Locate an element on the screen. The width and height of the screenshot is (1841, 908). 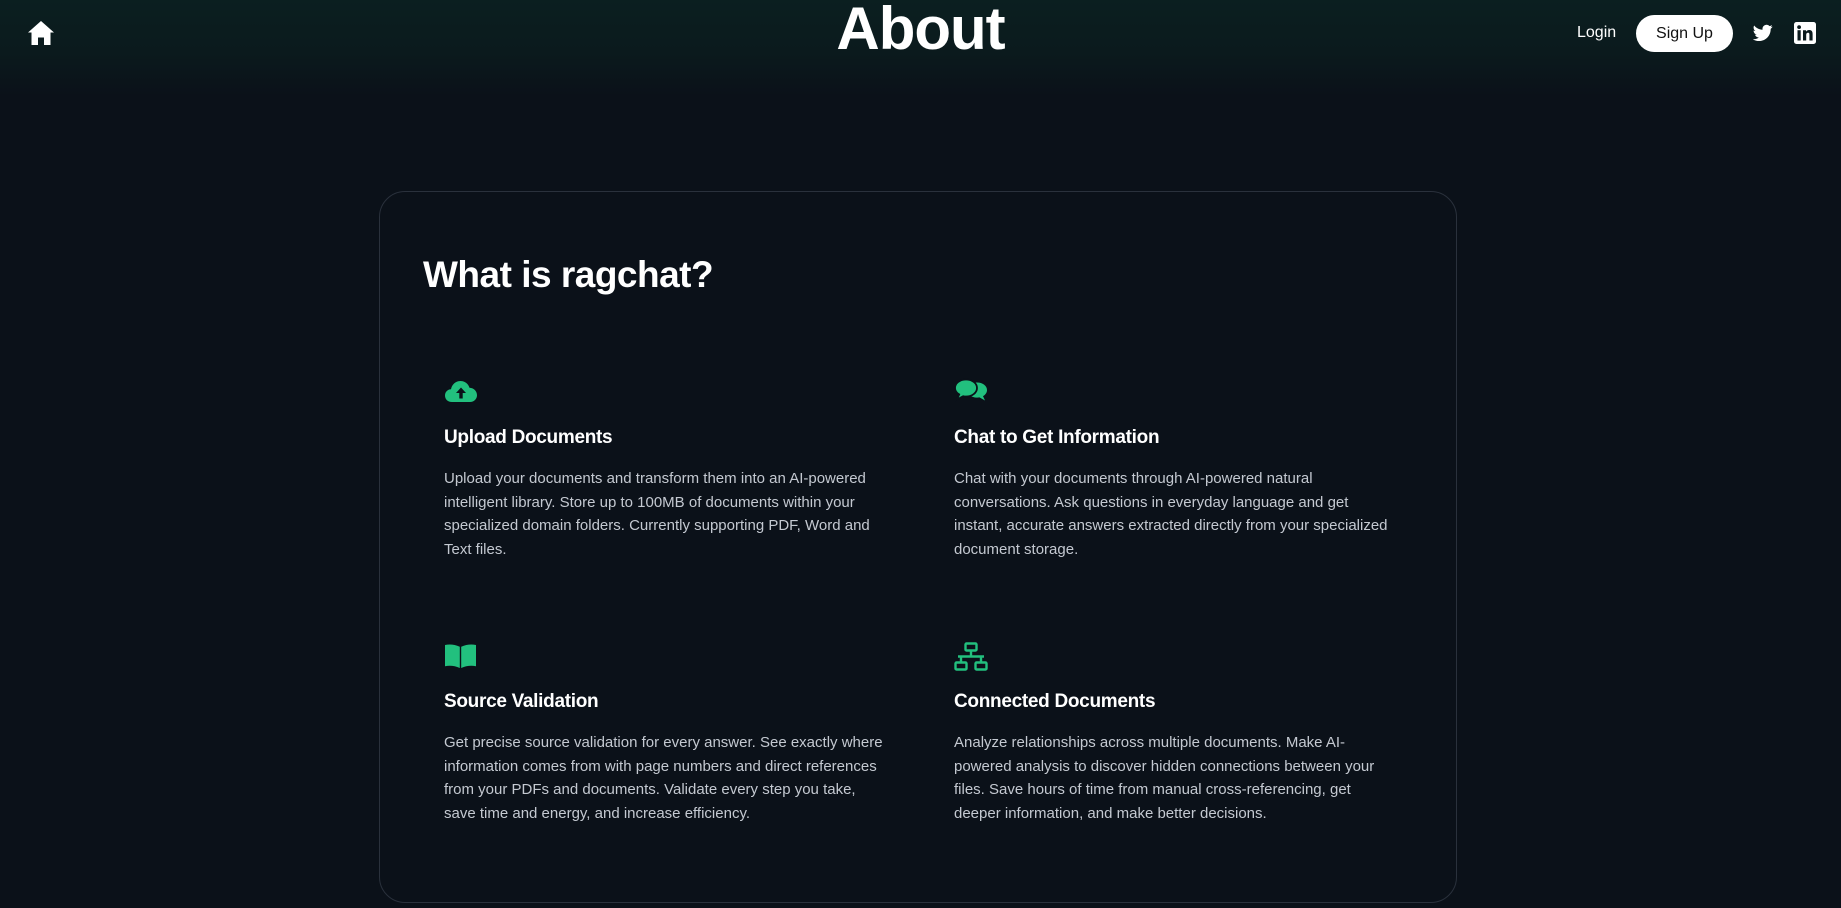
cloud-upload-icon is located at coordinates (461, 393).